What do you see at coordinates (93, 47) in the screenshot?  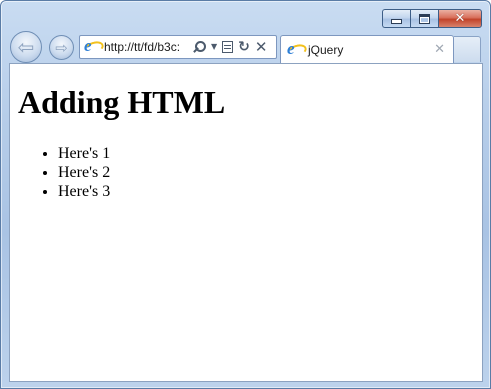 I see `ie-logo-icon: e` at bounding box center [93, 47].